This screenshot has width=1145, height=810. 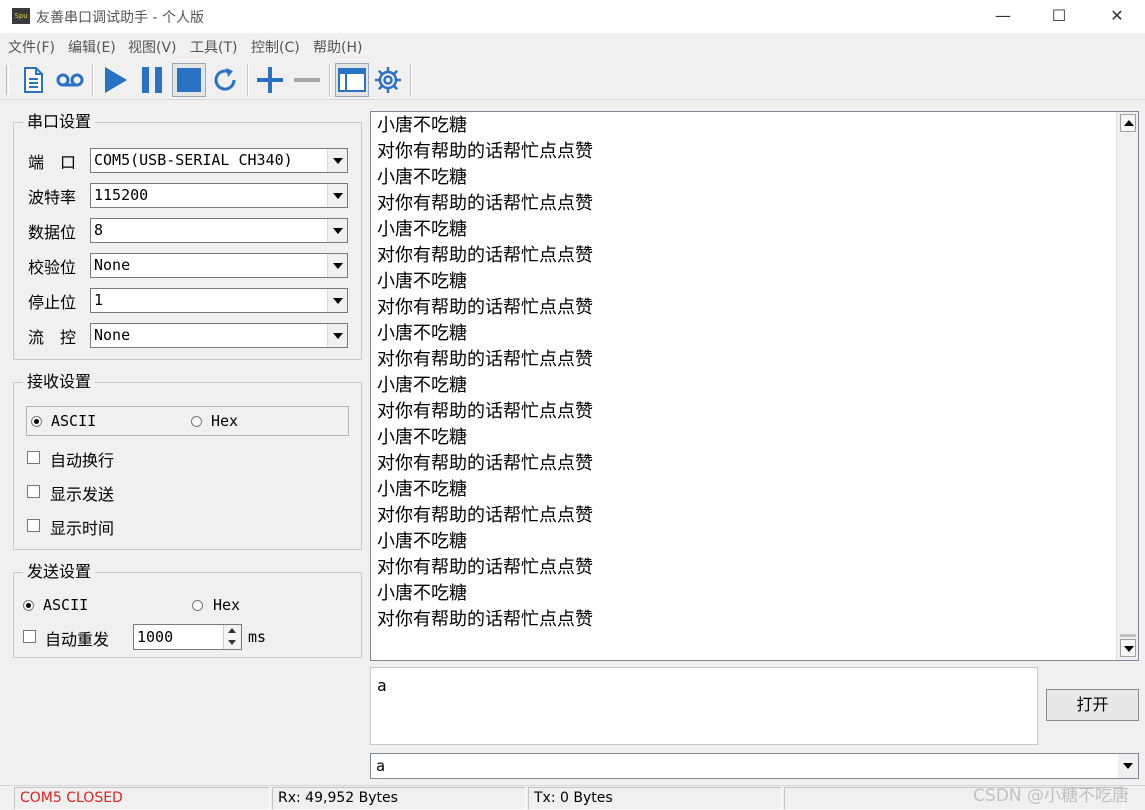 What do you see at coordinates (1128, 123) in the screenshot?
I see `scroll-up-icon` at bounding box center [1128, 123].